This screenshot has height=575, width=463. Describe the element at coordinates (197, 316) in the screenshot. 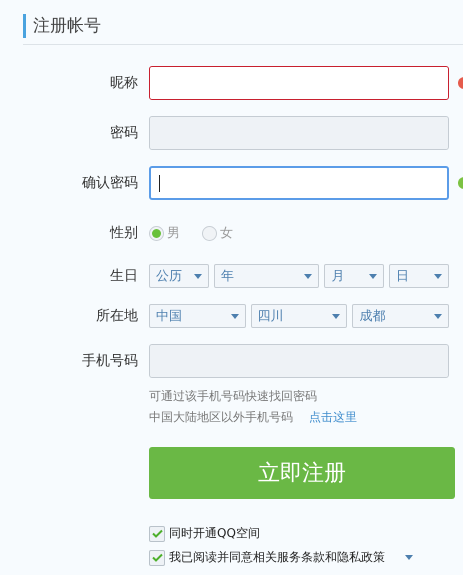

I see `dropdown: 中国` at that location.